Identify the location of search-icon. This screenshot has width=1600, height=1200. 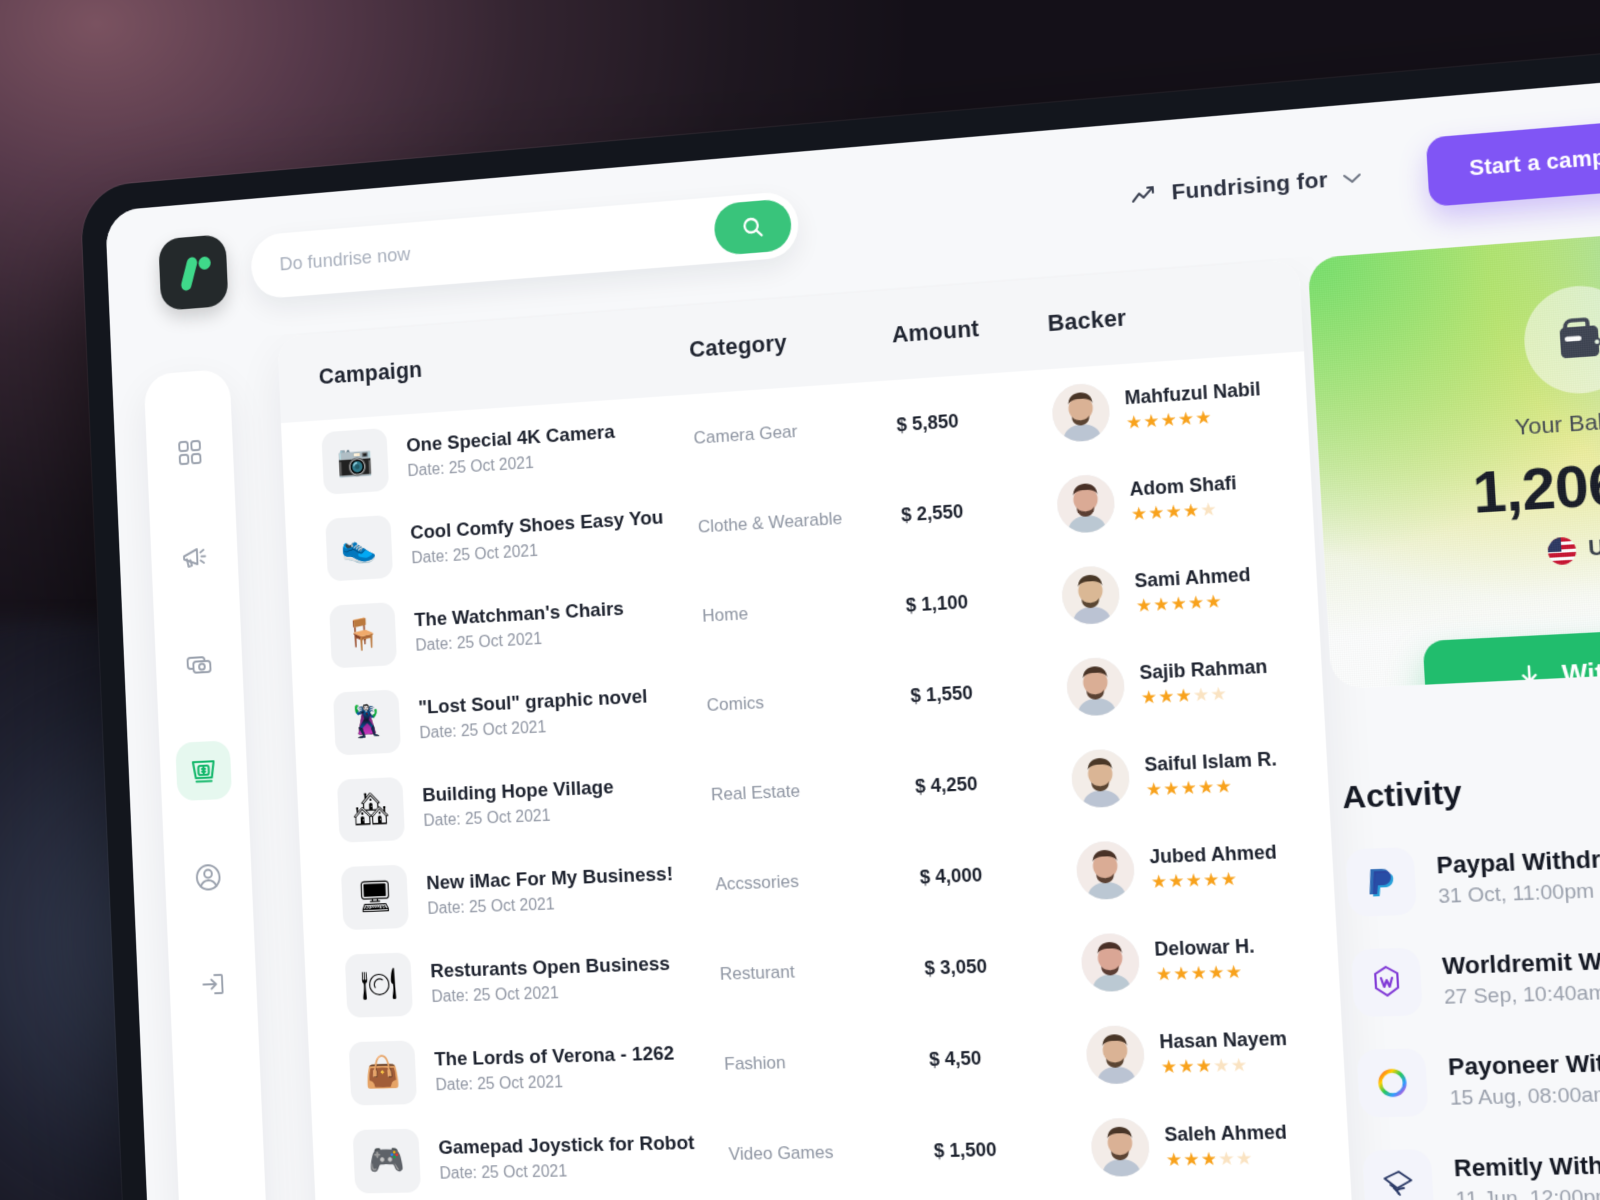
(752, 227).